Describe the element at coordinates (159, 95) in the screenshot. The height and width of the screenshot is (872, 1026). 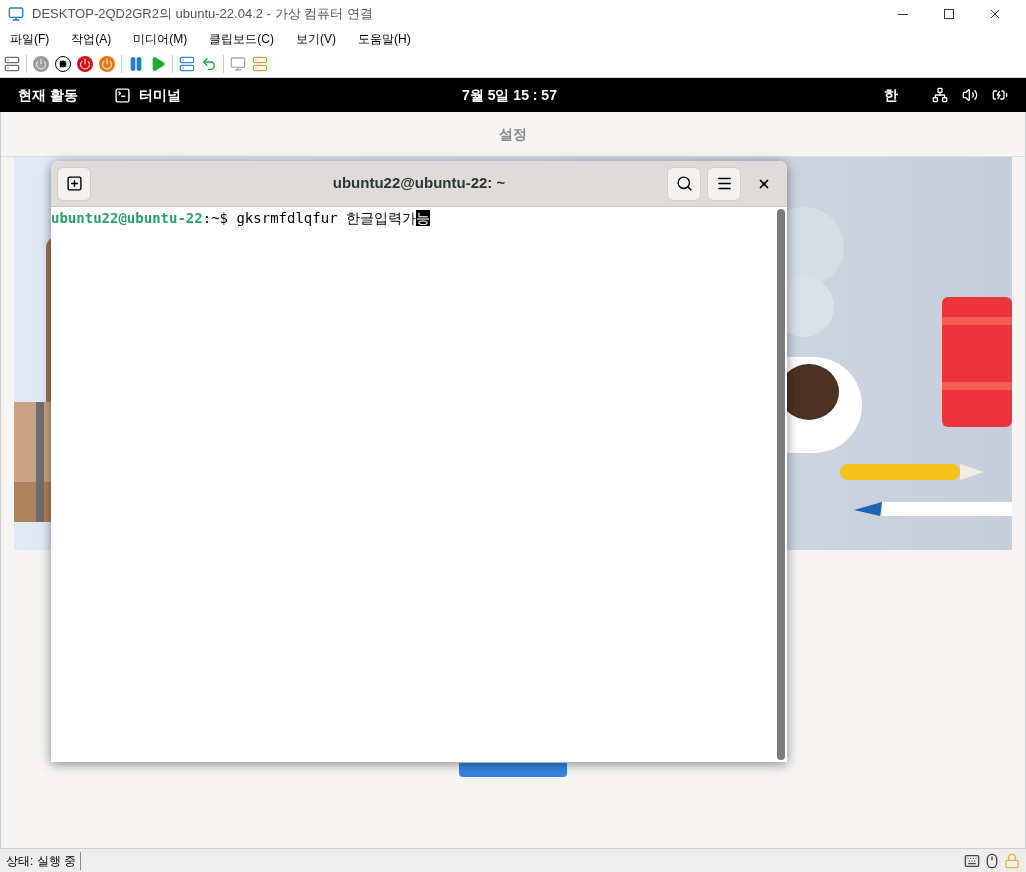
I see `app-menu: 터미널` at that location.